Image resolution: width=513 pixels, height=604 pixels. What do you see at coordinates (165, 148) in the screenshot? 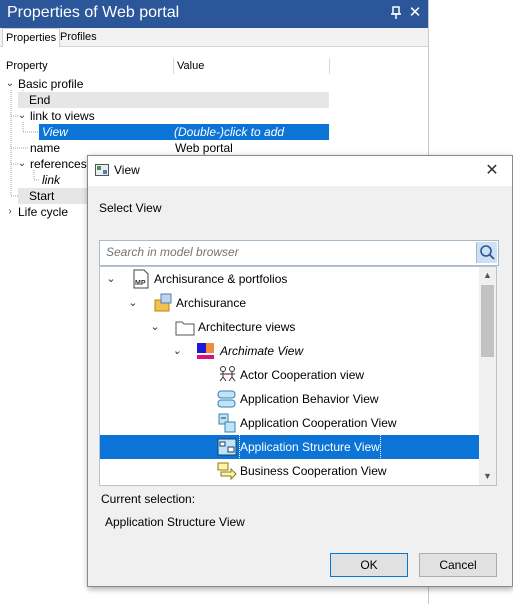
I see `property-row-name: name Web portal` at bounding box center [165, 148].